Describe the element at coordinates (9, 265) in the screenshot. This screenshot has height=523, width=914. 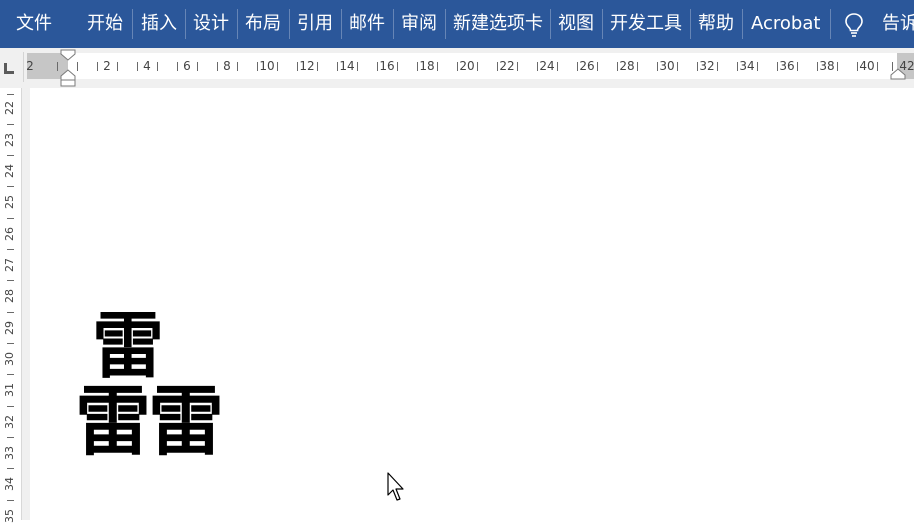
I see `ruler-number: 27` at that location.